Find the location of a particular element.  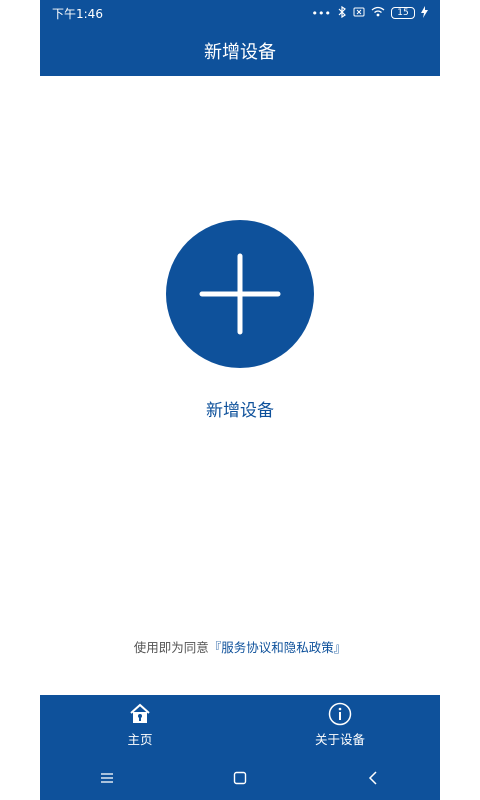

nav-label-about-device: 关于设备 is located at coordinates (339, 739).